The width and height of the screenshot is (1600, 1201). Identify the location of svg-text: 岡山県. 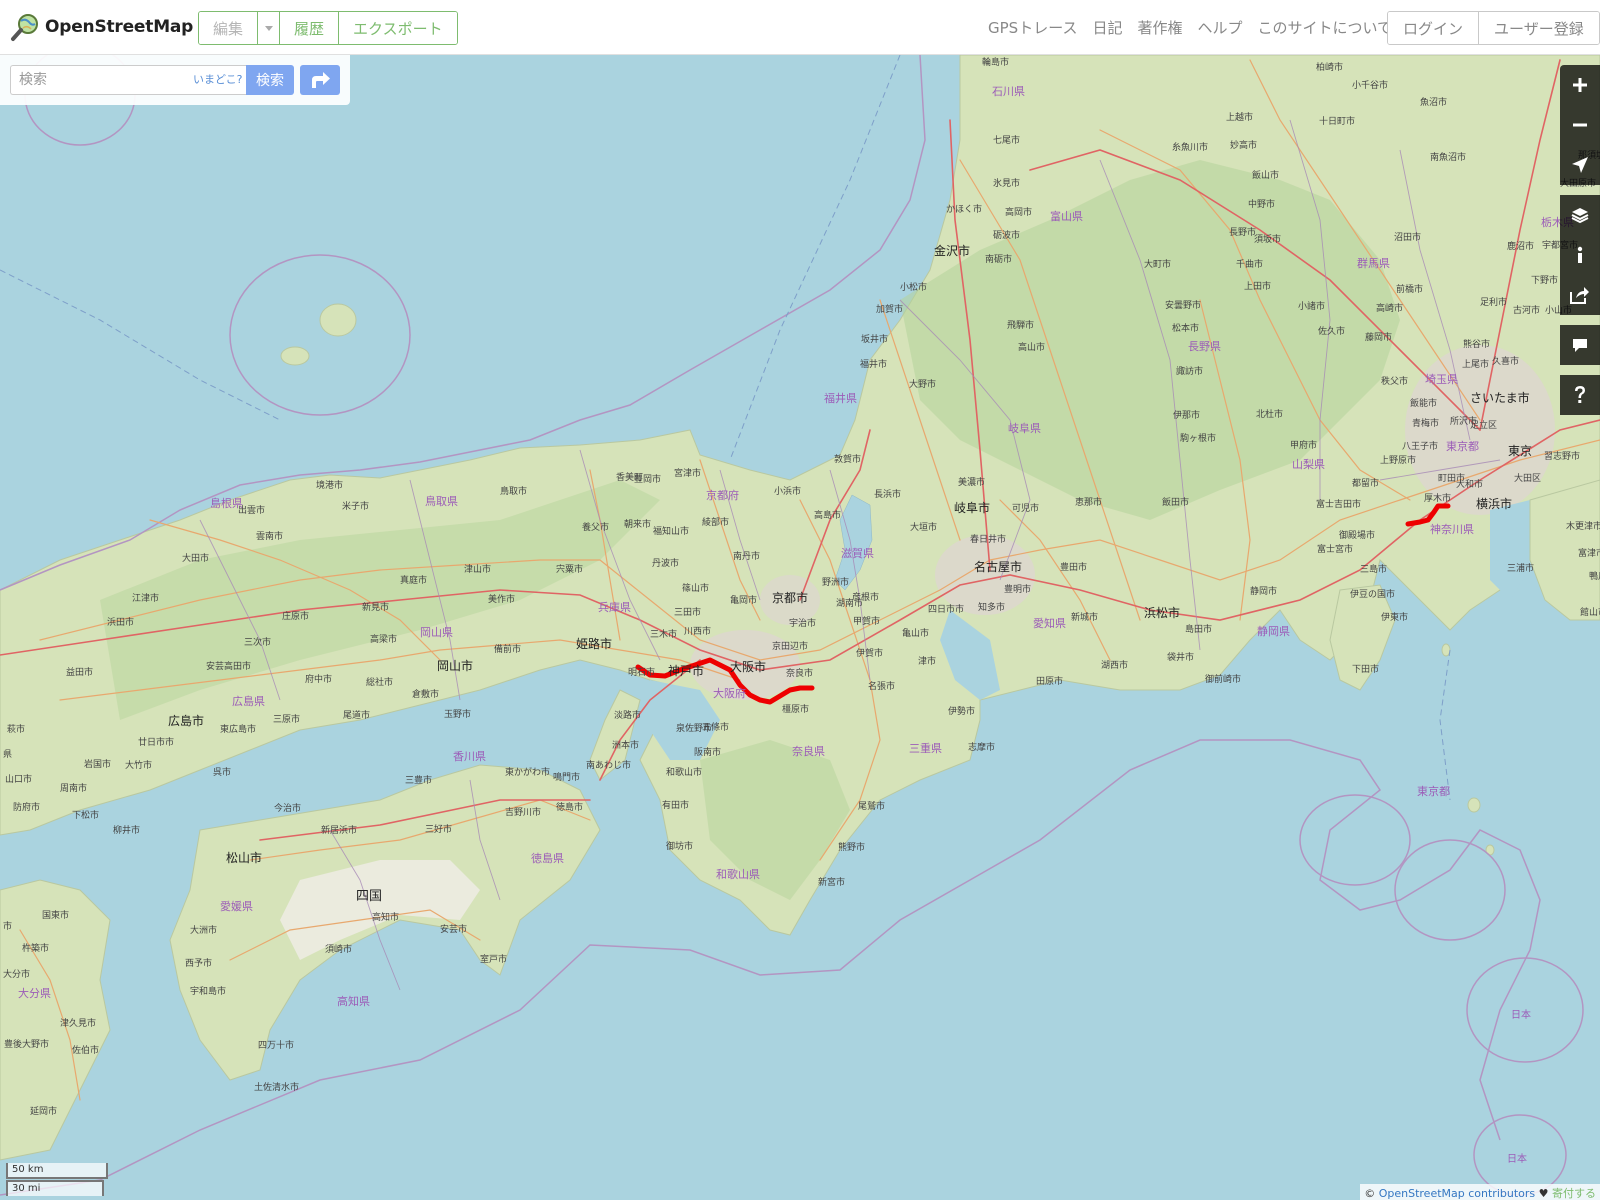
(436, 632).